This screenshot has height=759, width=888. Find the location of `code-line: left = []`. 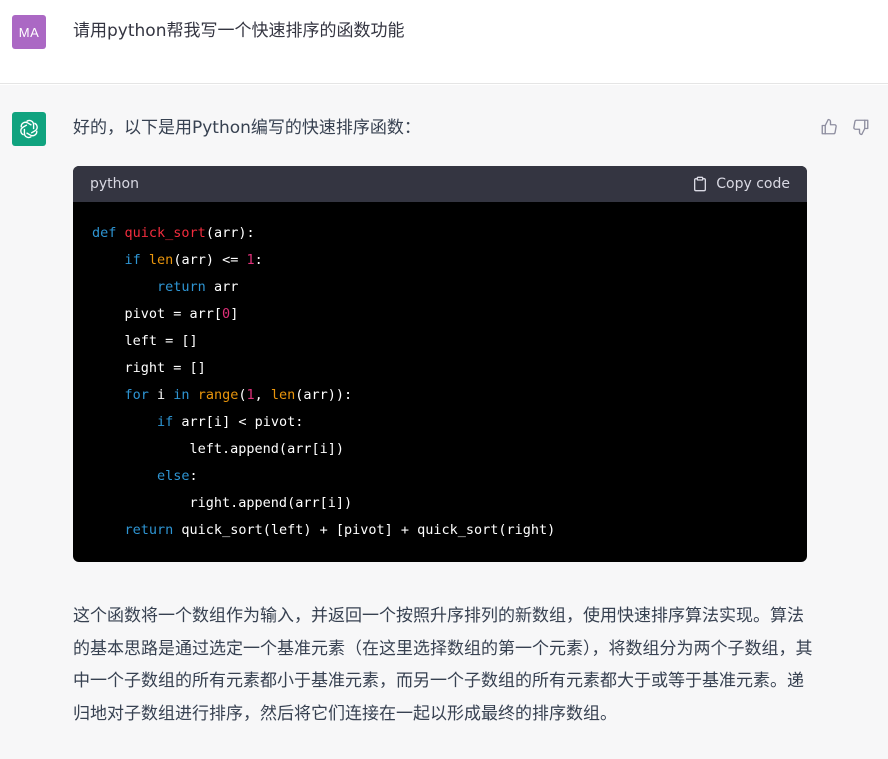

code-line: left = [] is located at coordinates (440, 341).